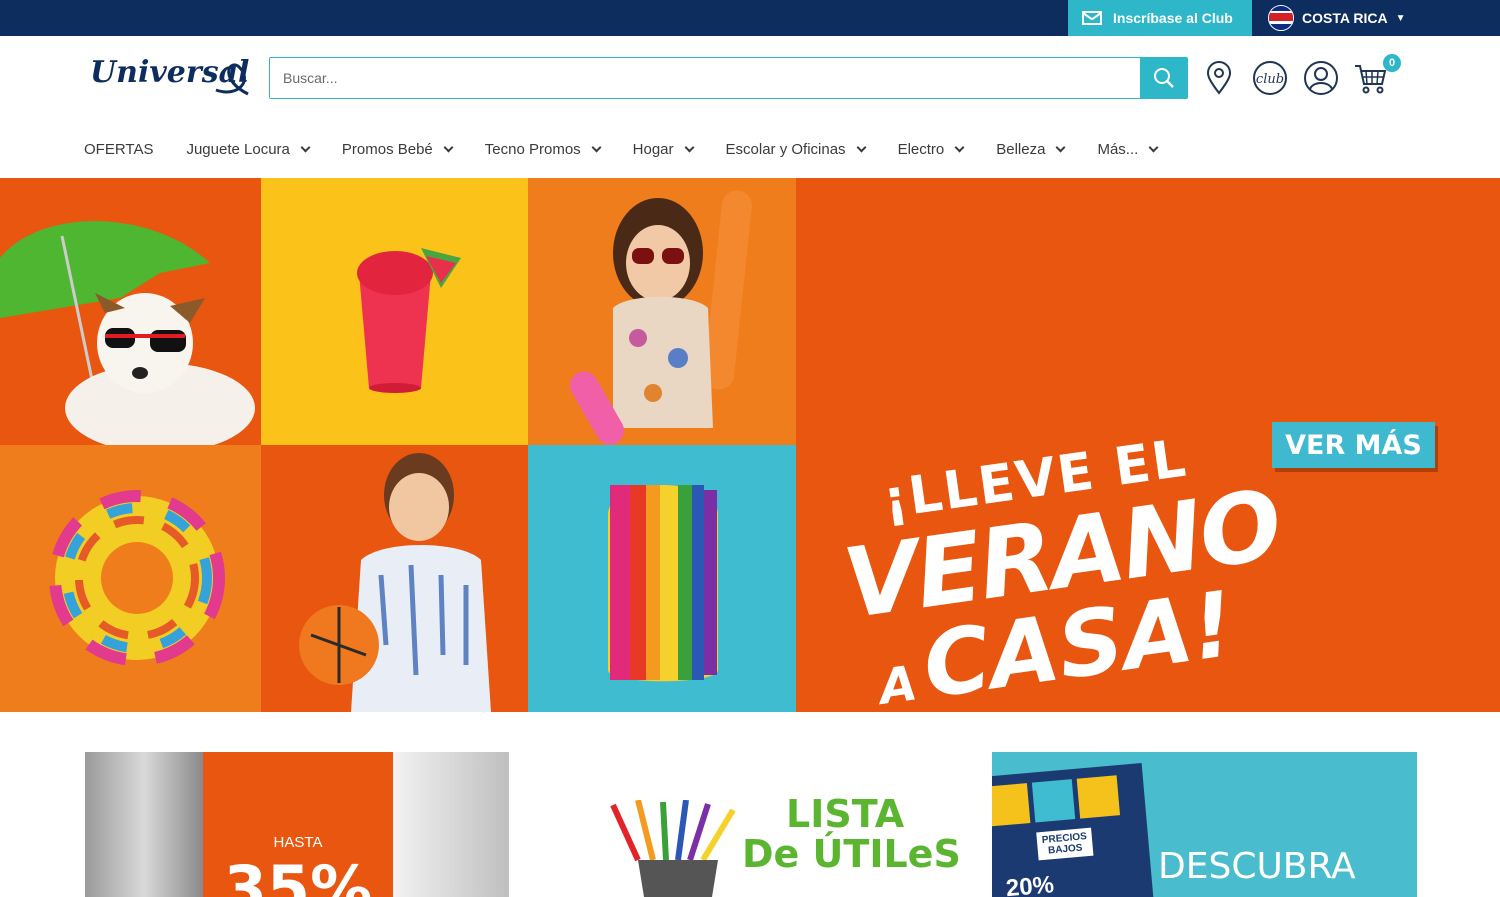 The width and height of the screenshot is (1500, 897). Describe the element at coordinates (298, 874) in the screenshot. I see `discount-percent: 35%` at that location.